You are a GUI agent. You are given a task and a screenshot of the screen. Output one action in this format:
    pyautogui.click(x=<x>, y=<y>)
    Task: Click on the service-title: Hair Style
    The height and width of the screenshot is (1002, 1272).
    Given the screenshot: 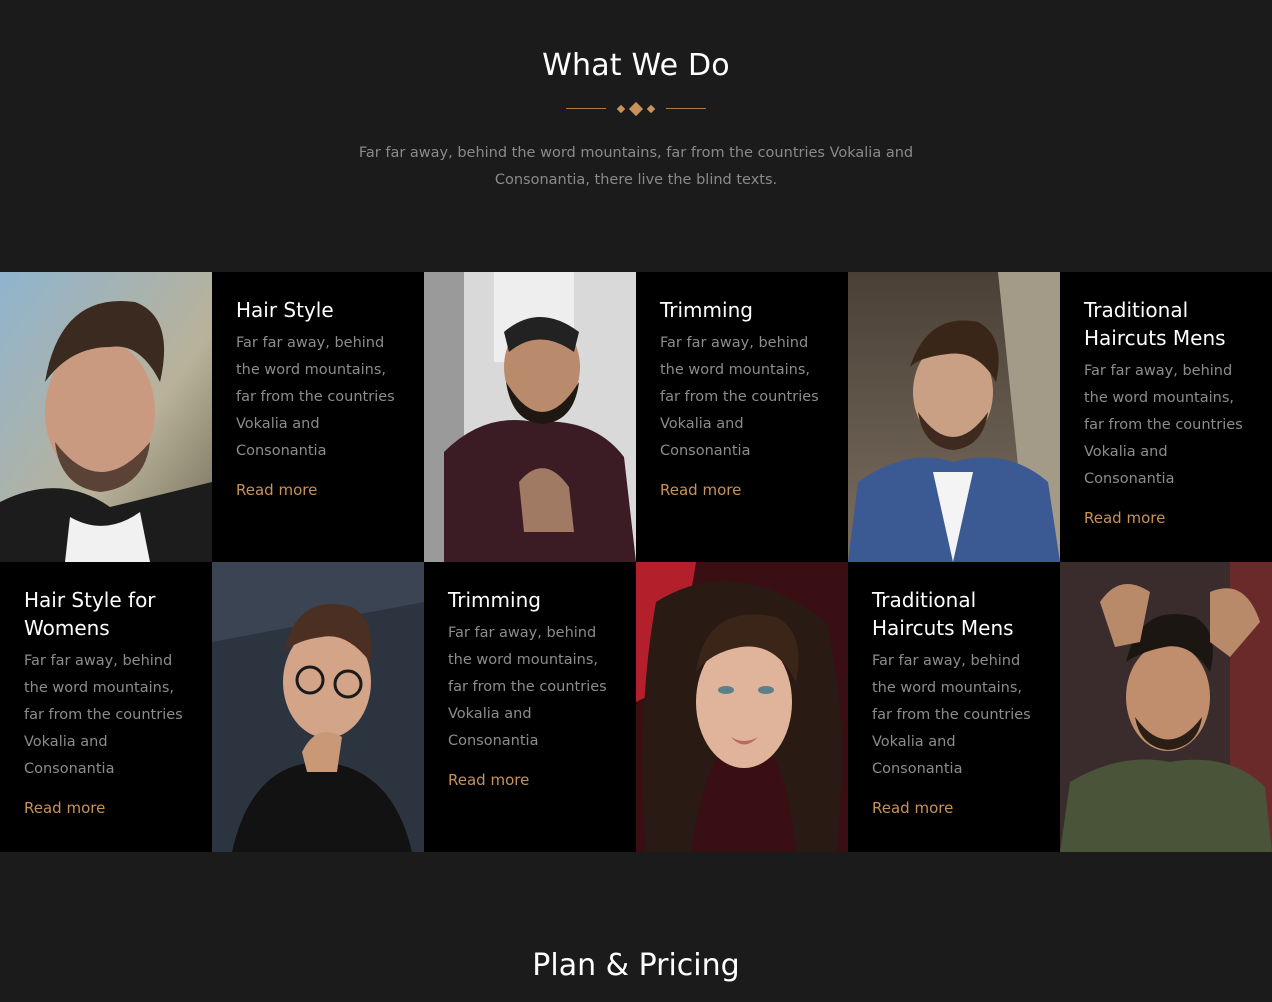 What is the action you would take?
    pyautogui.click(x=285, y=310)
    